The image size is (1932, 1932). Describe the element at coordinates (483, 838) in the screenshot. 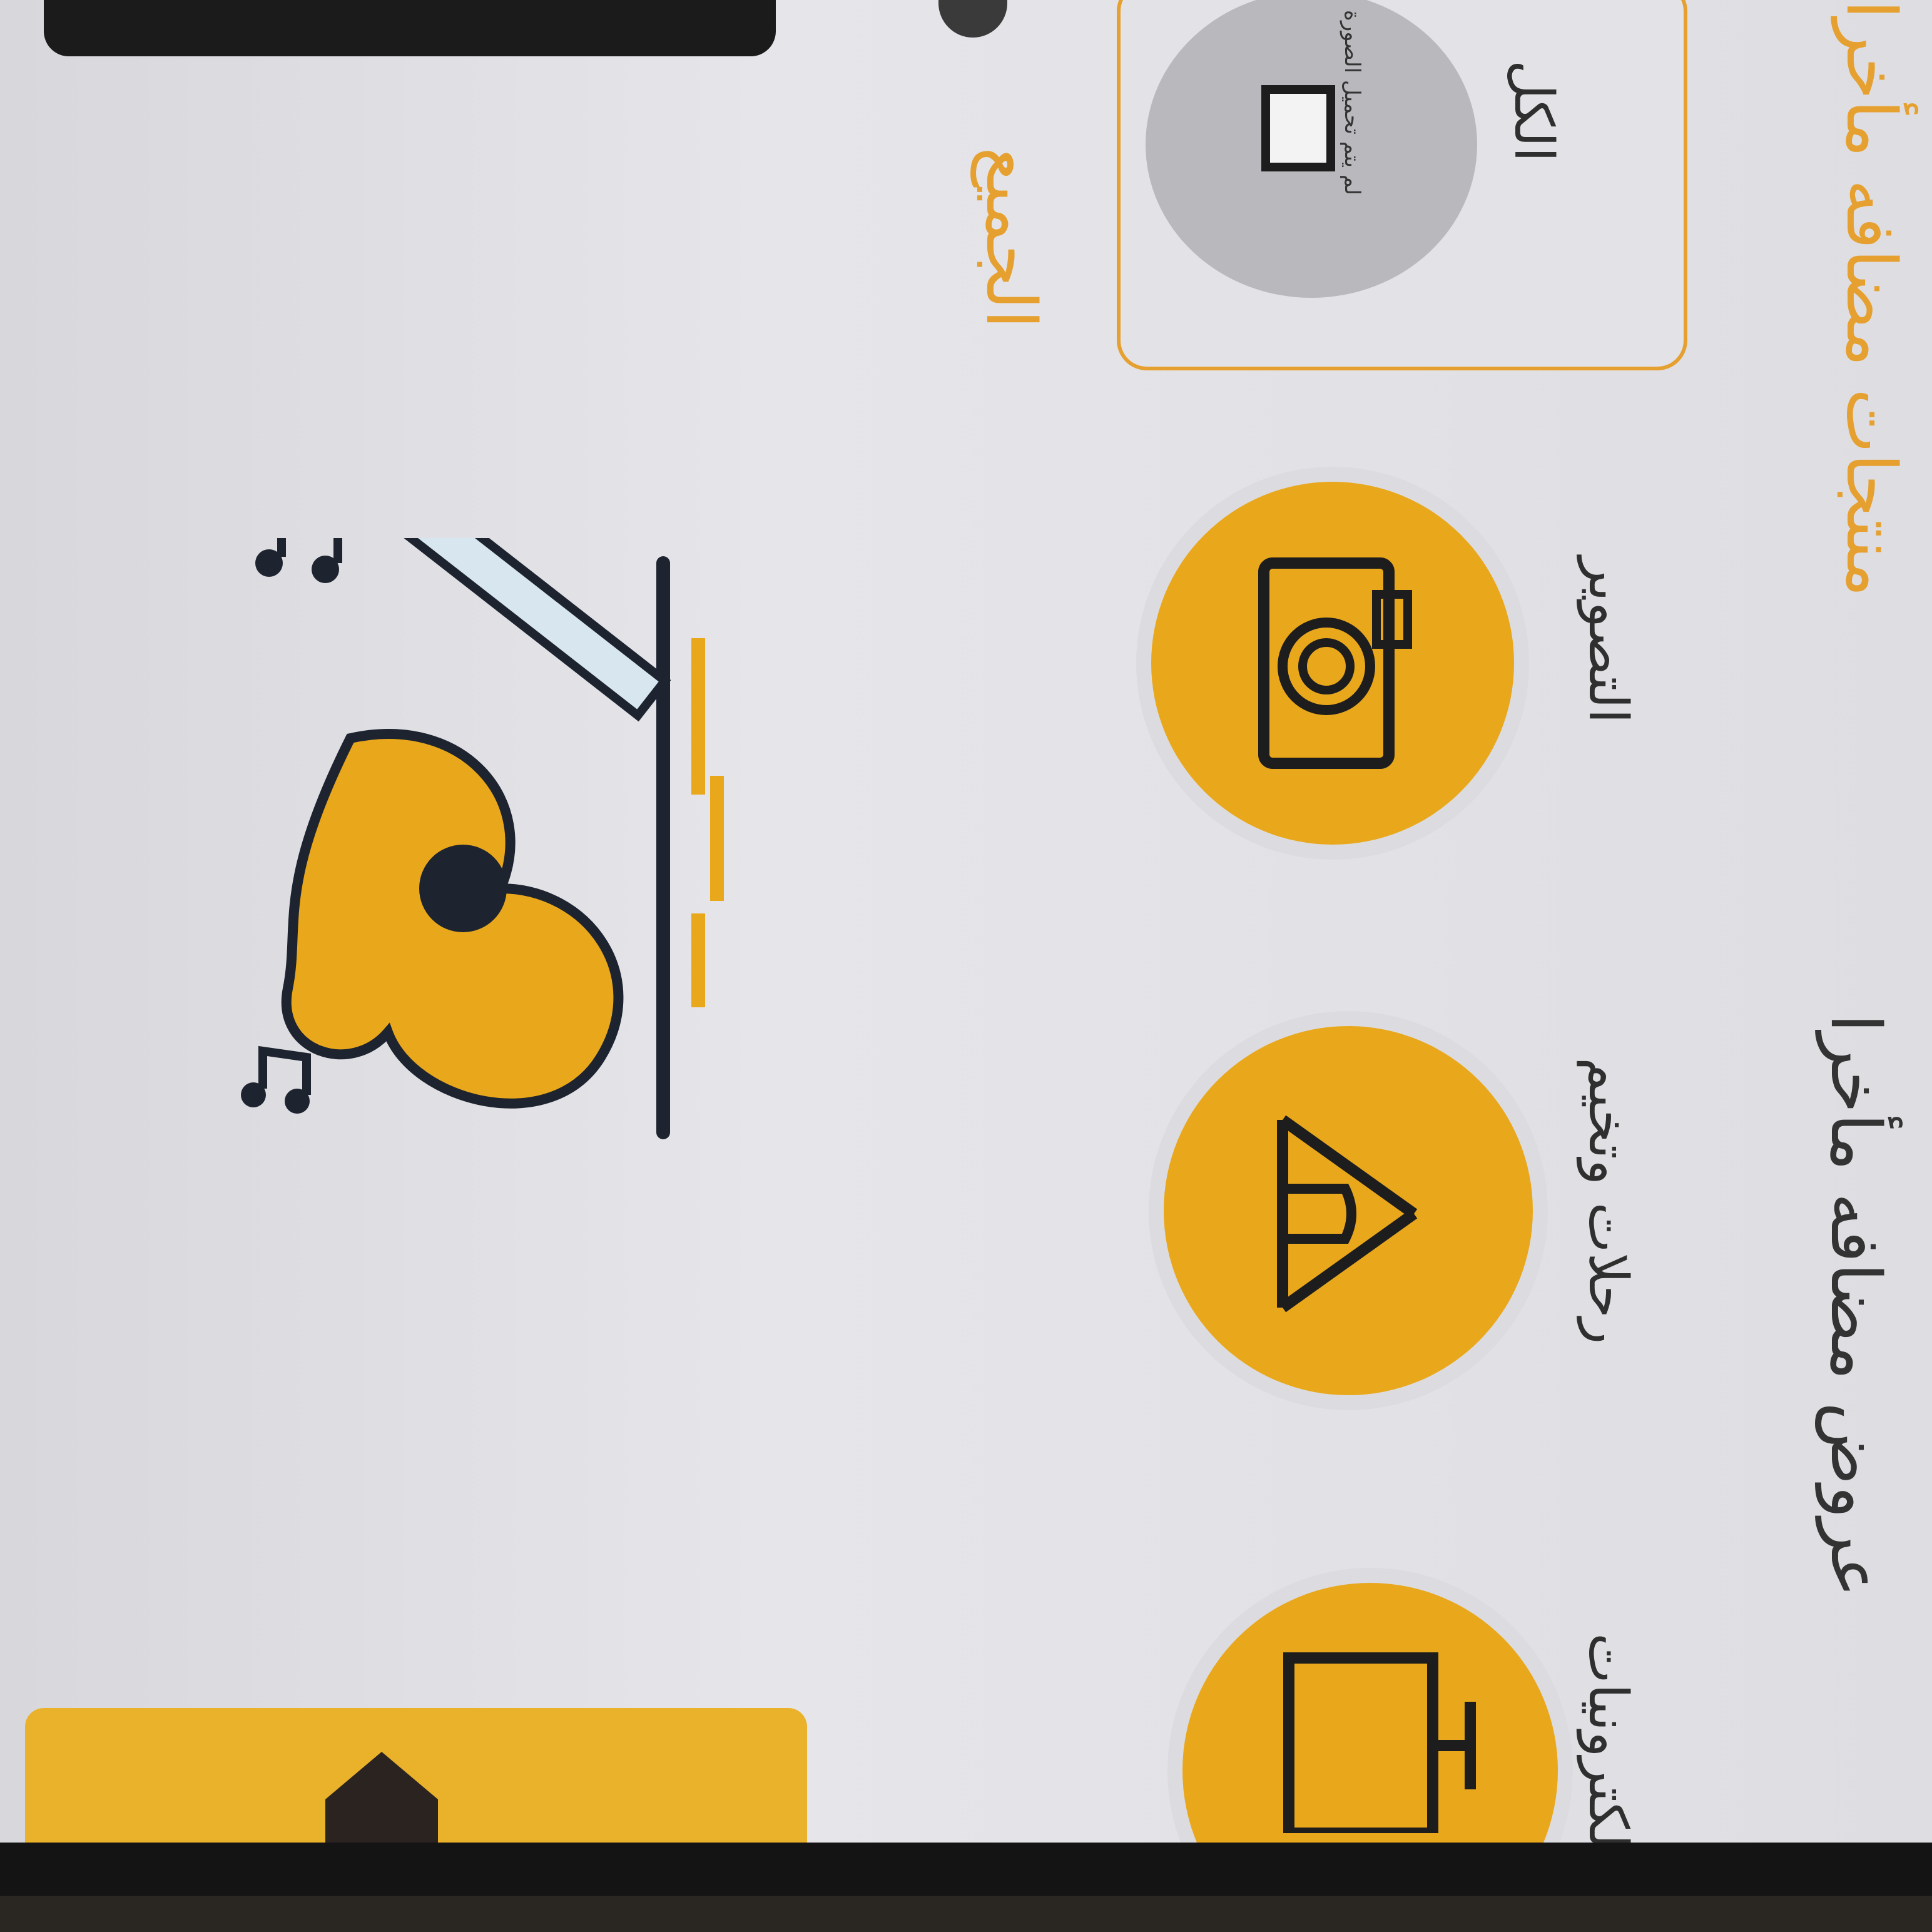

I see `guitar-illustration` at that location.